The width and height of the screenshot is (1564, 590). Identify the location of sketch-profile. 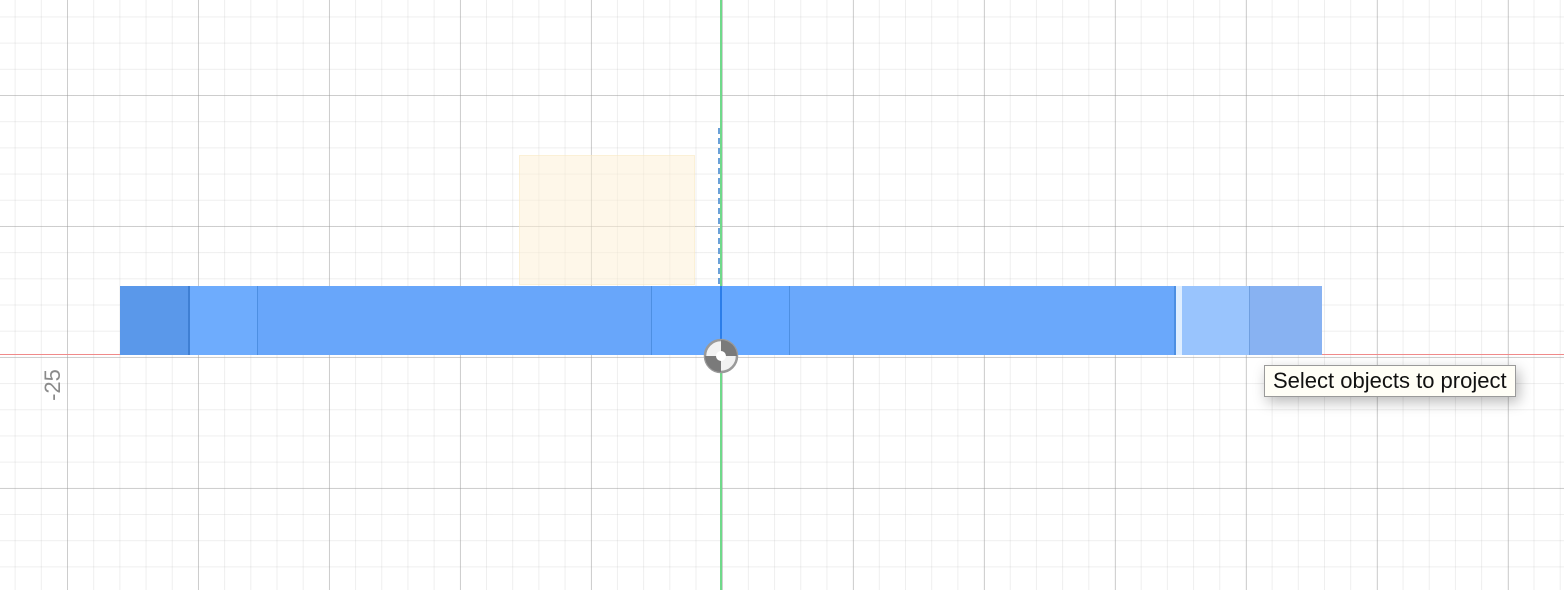
(607, 220).